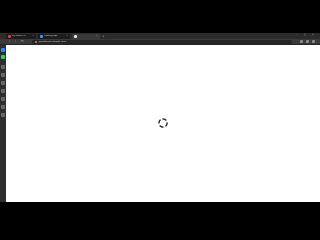 The width and height of the screenshot is (320, 240). Describe the element at coordinates (19, 36) in the screenshot. I see `tab-label: My Games (2)` at that location.